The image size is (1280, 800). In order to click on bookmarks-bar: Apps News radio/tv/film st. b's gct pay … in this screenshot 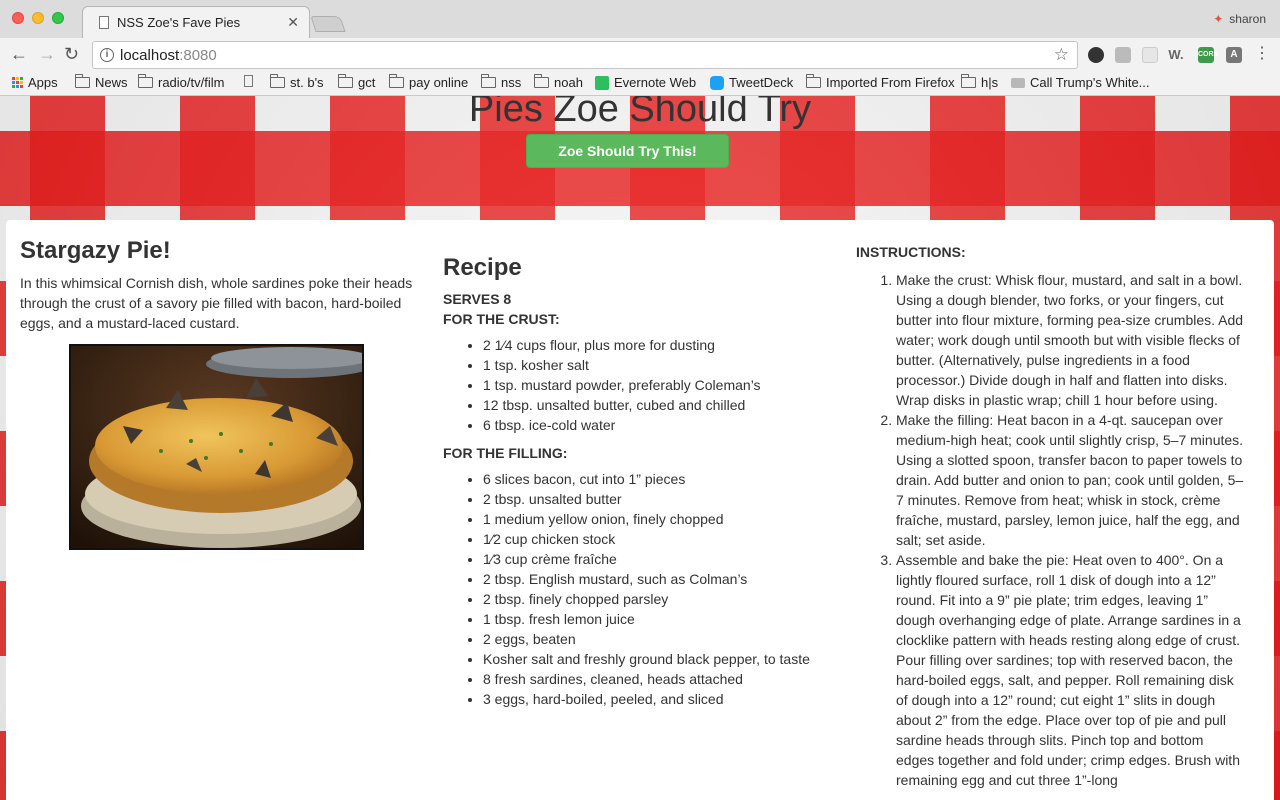, I will do `click(640, 84)`.